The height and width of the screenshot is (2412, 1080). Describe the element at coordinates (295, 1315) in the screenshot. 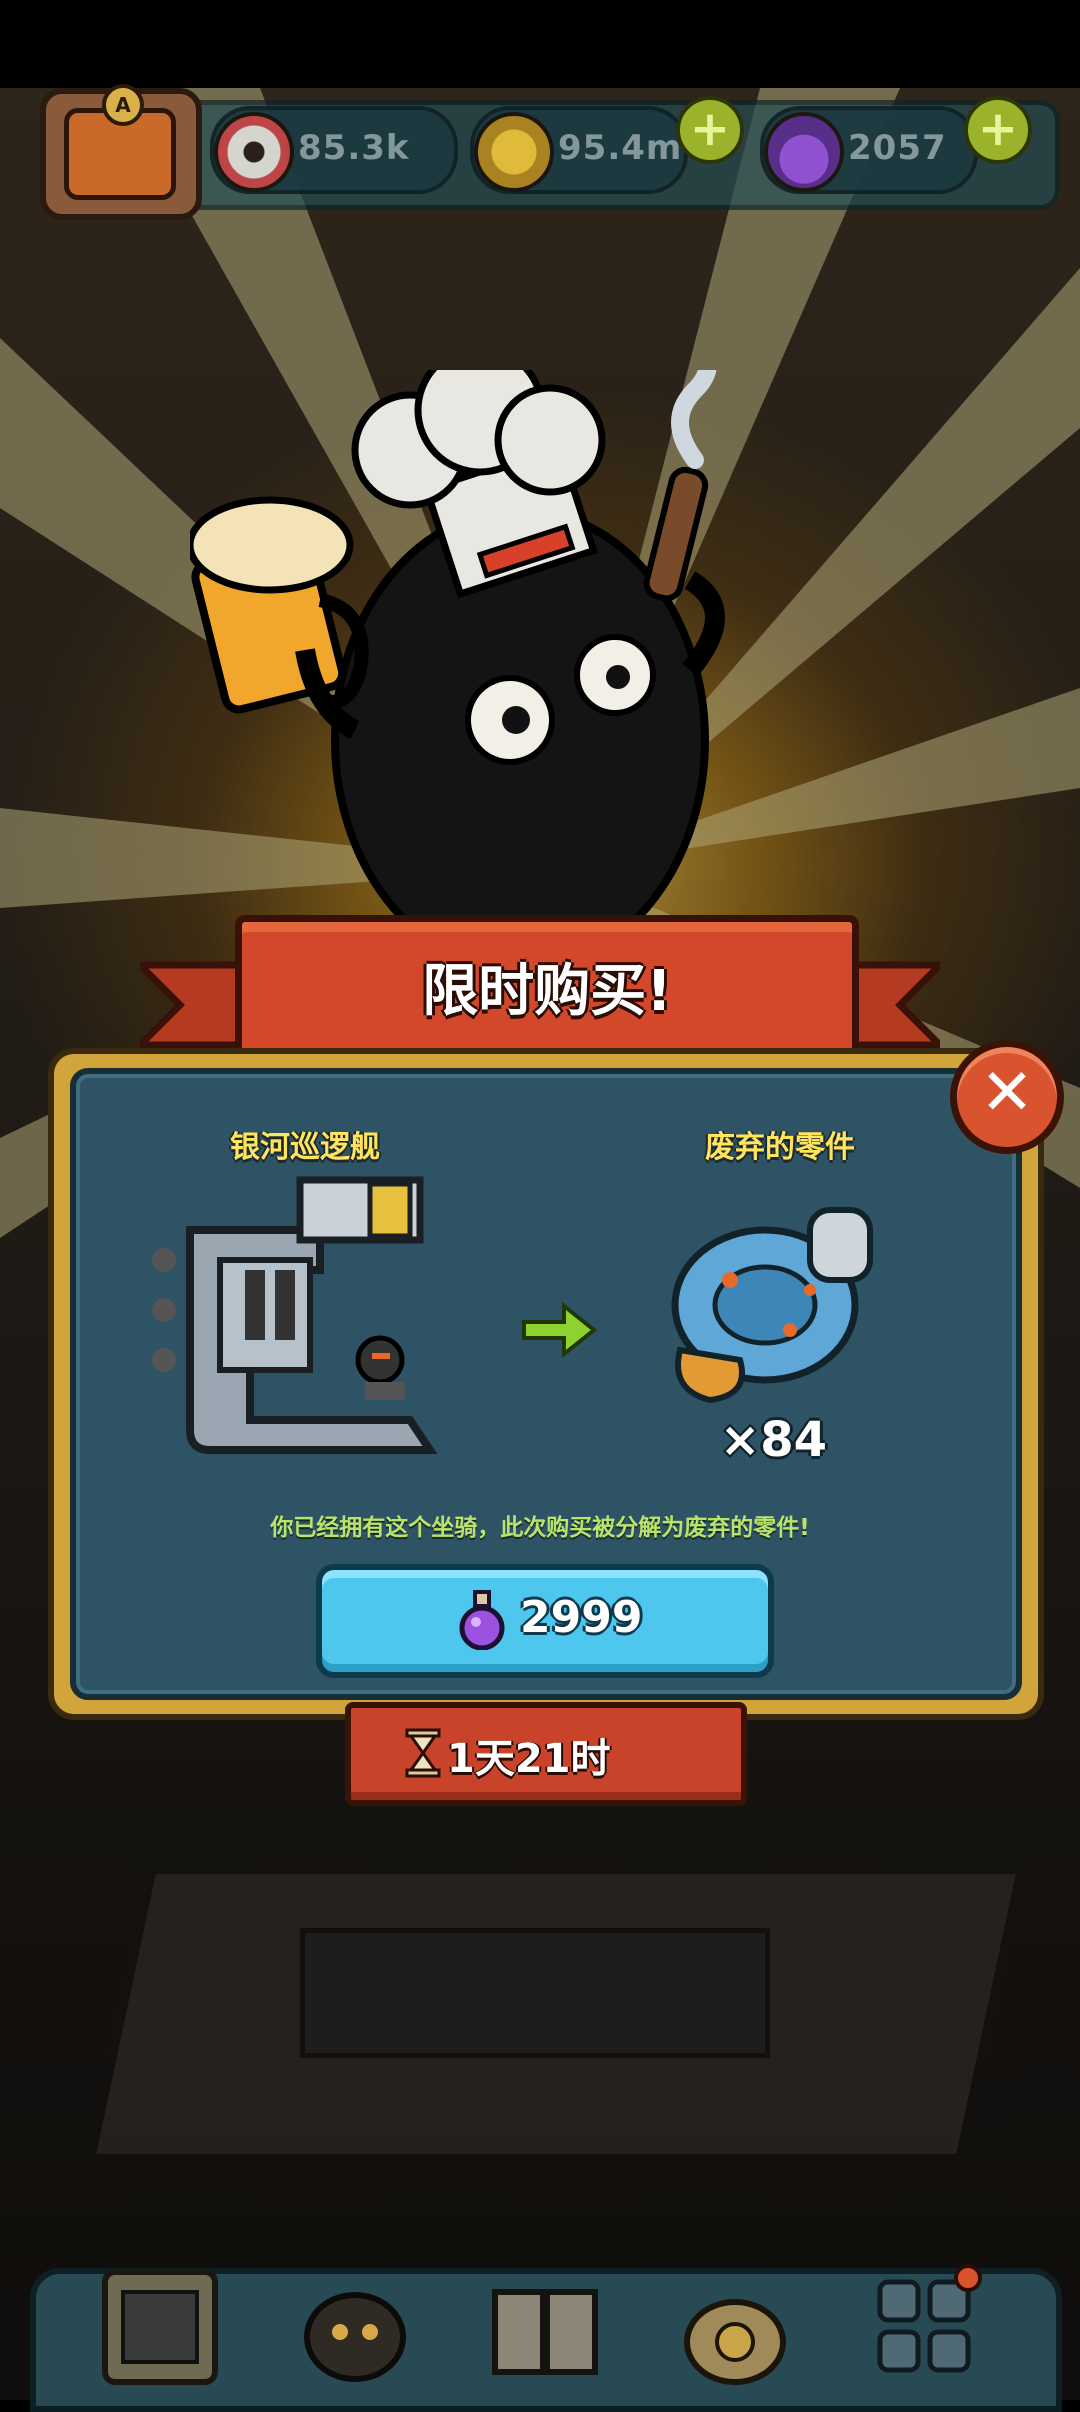

I see `galaxy-patrol-ship-icon` at that location.